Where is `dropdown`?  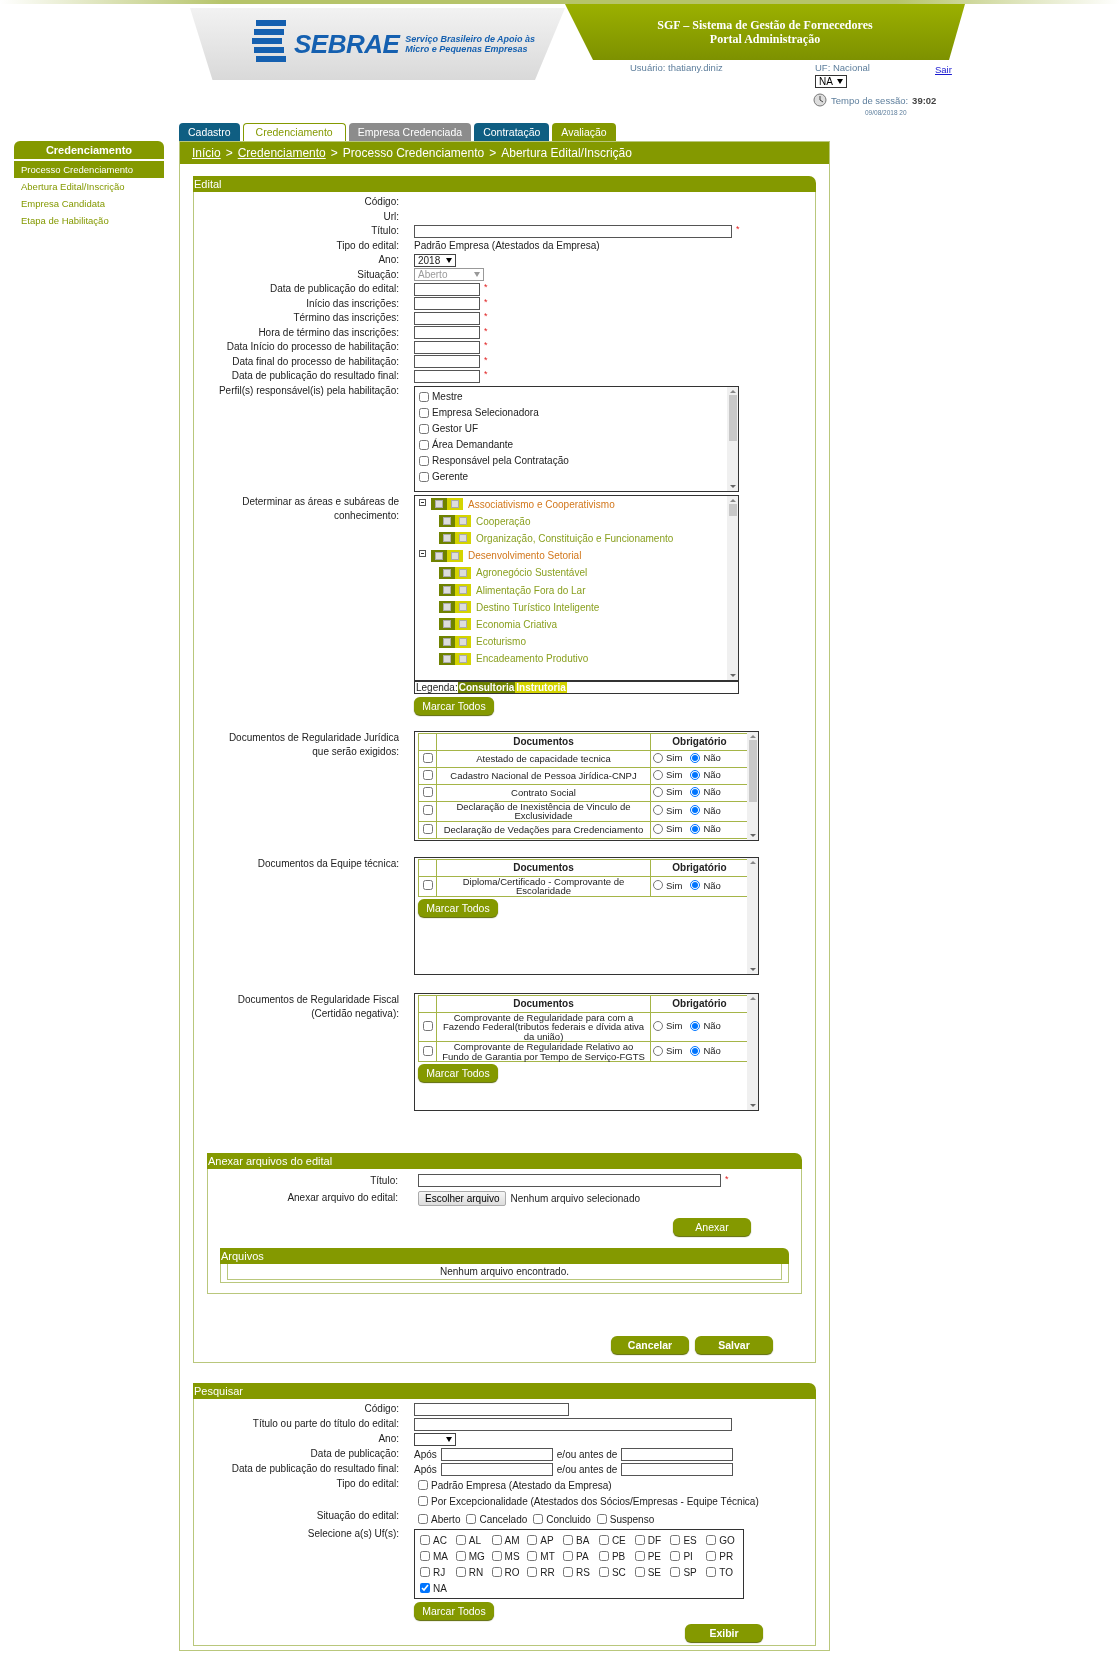
dropdown is located at coordinates (435, 1439).